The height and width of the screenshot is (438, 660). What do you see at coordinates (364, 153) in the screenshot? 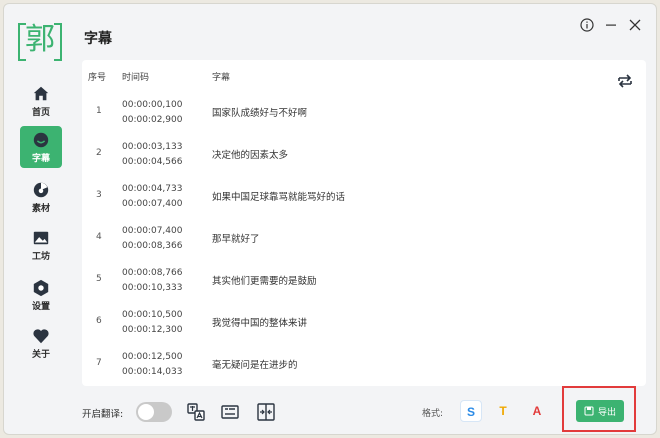
I see `table-row: 2 00:00:03,133 00:00:04,566 决定他的因素太多` at bounding box center [364, 153].